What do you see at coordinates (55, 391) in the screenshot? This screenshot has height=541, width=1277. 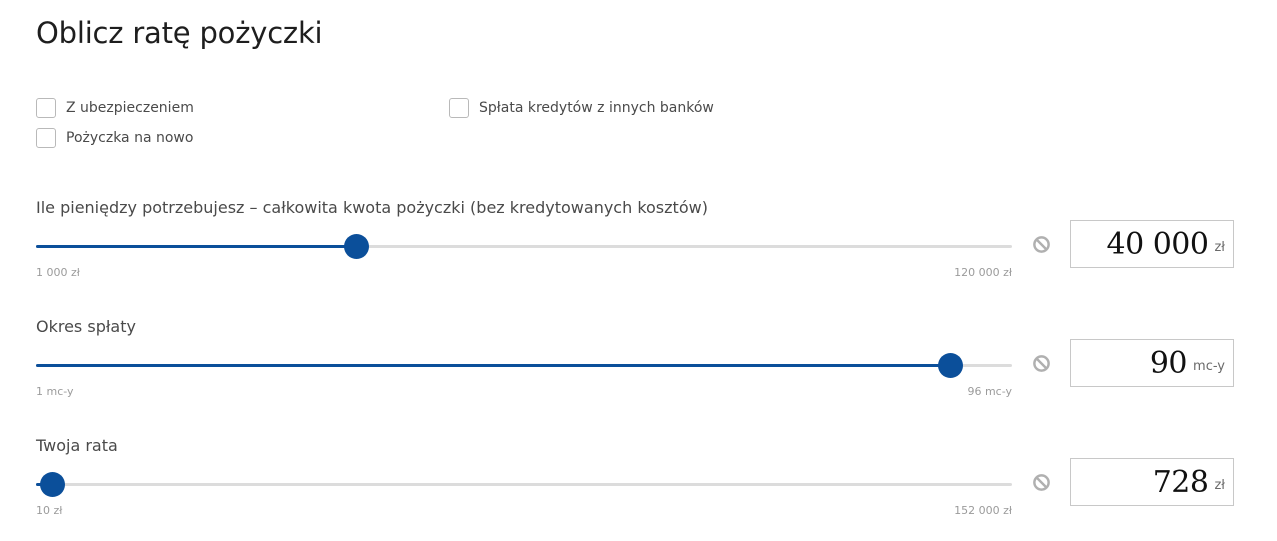 I see `period-min-label: 1 mc-y` at bounding box center [55, 391].